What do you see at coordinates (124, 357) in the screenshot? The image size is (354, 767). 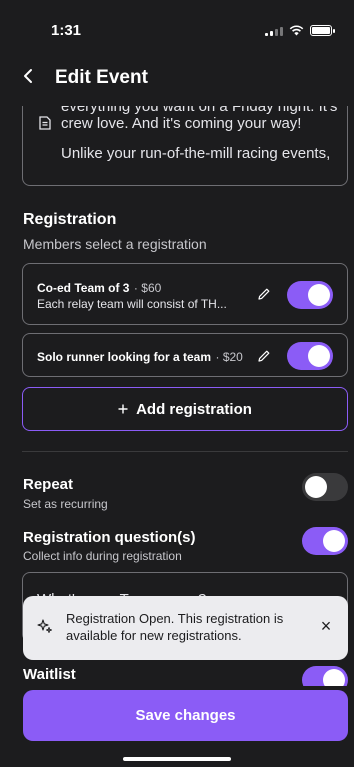 I see `registration-name: Solo runner looking for a team` at bounding box center [124, 357].